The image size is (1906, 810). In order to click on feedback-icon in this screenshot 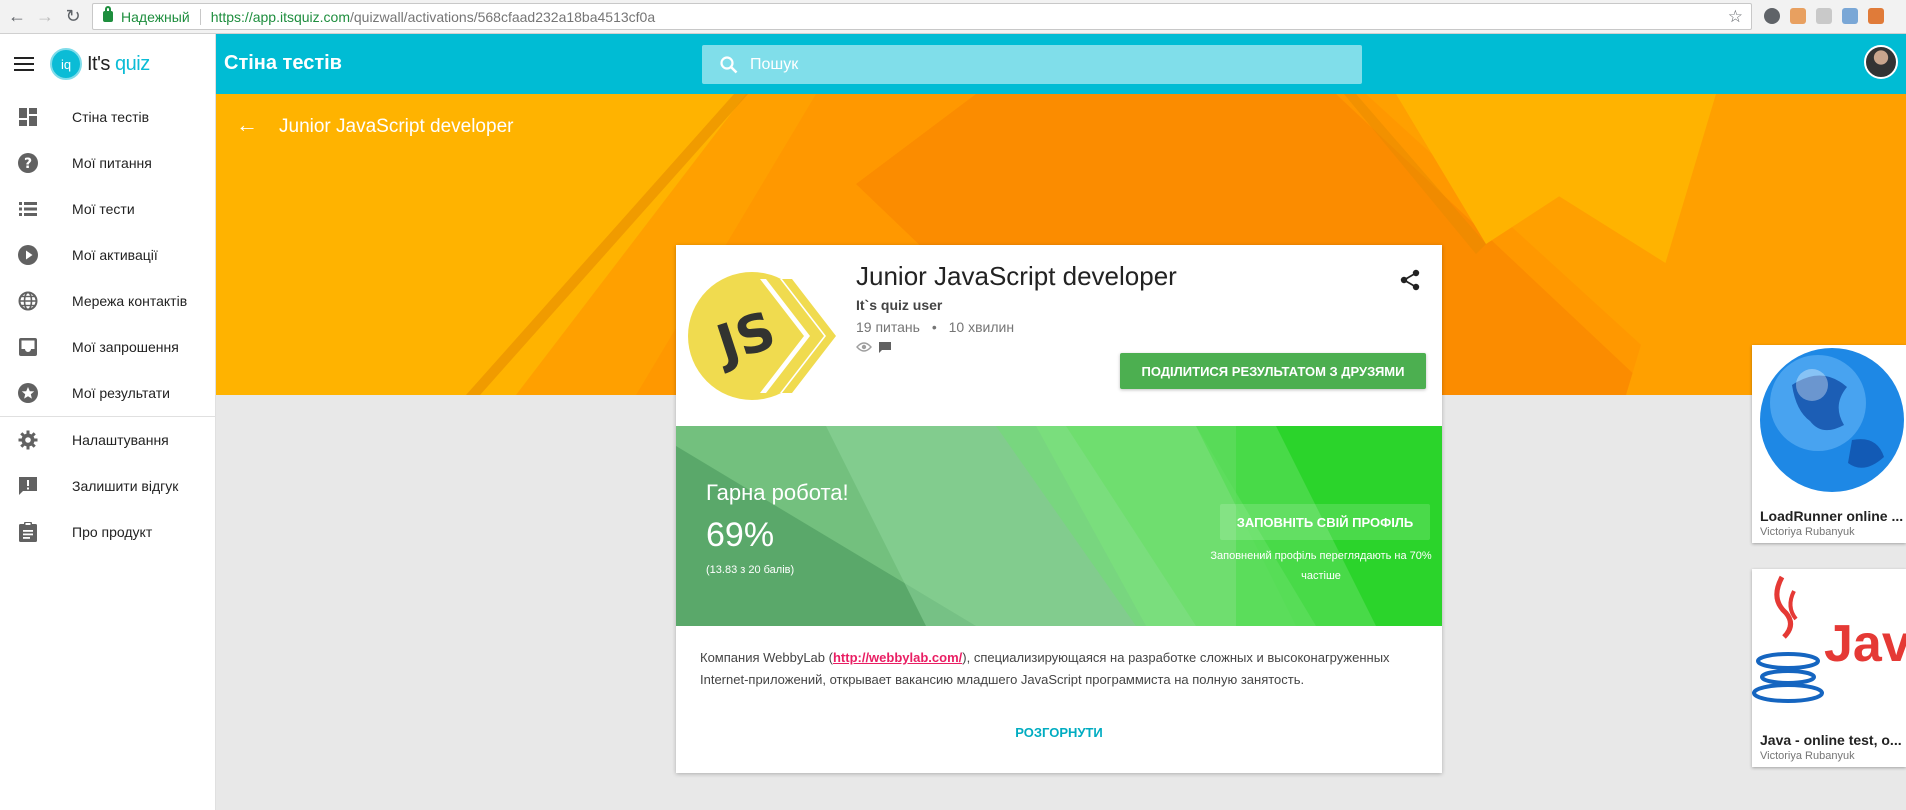, I will do `click(28, 486)`.